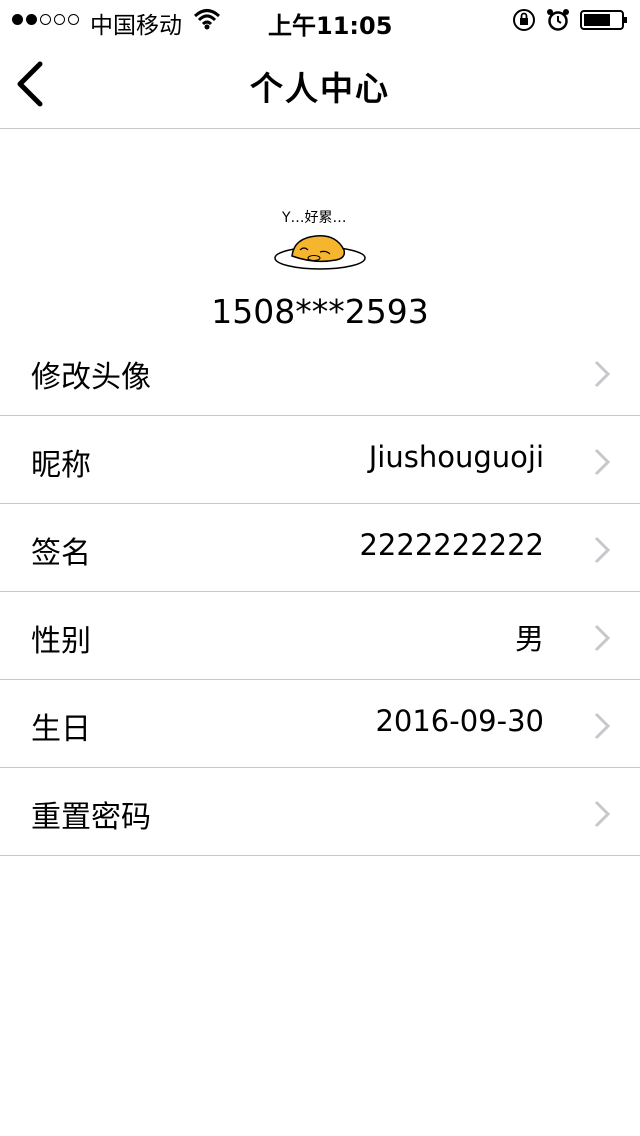 The width and height of the screenshot is (640, 1136). What do you see at coordinates (320, 372) in the screenshot?
I see `row-change-avatar: 修改头像` at bounding box center [320, 372].